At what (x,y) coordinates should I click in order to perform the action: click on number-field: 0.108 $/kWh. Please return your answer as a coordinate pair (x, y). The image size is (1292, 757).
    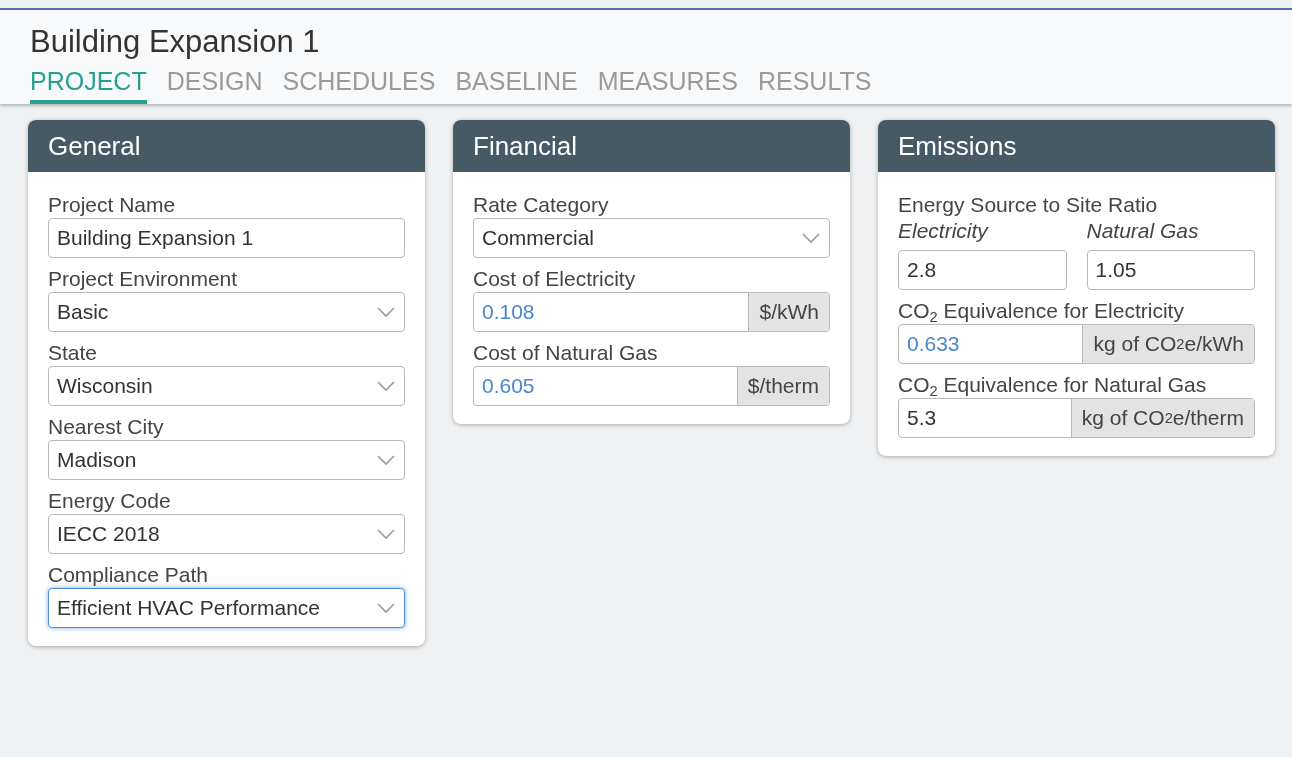
    Looking at the image, I should click on (651, 312).